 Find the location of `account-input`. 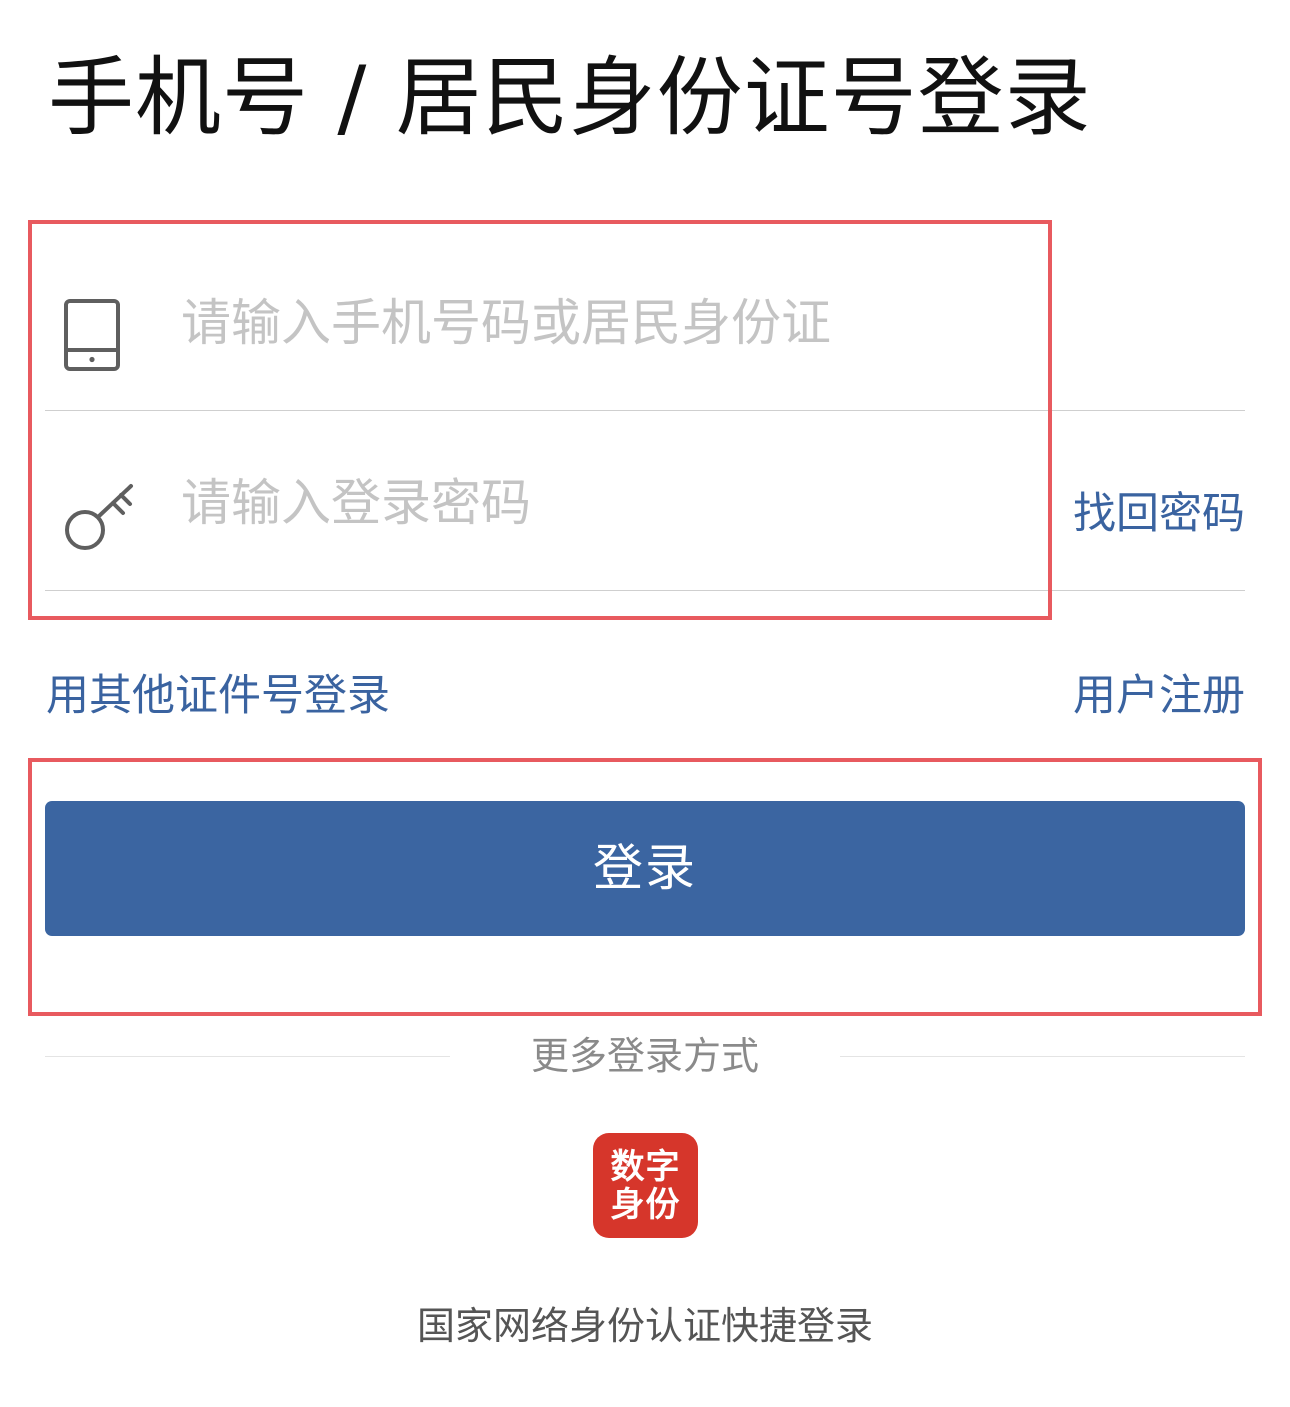

account-input is located at coordinates (611, 322).